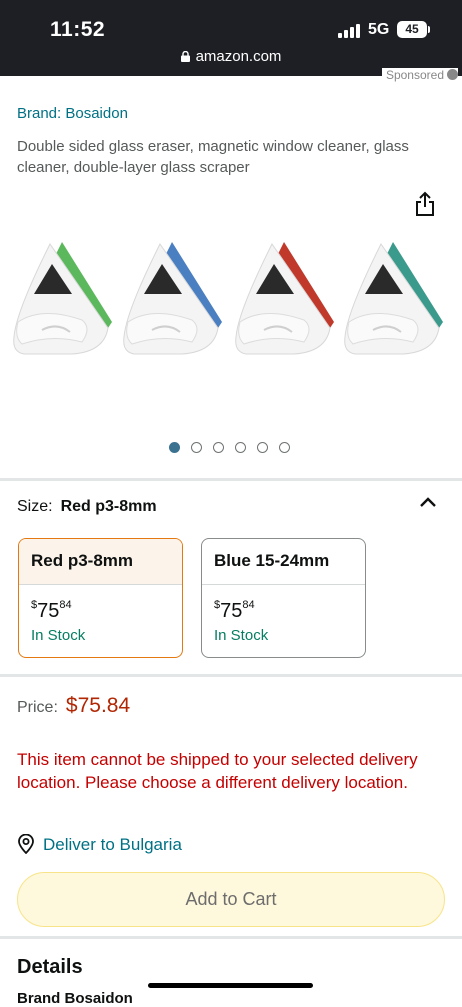 This screenshot has height=1007, width=462. What do you see at coordinates (349, 31) in the screenshot?
I see `signal-icon` at bounding box center [349, 31].